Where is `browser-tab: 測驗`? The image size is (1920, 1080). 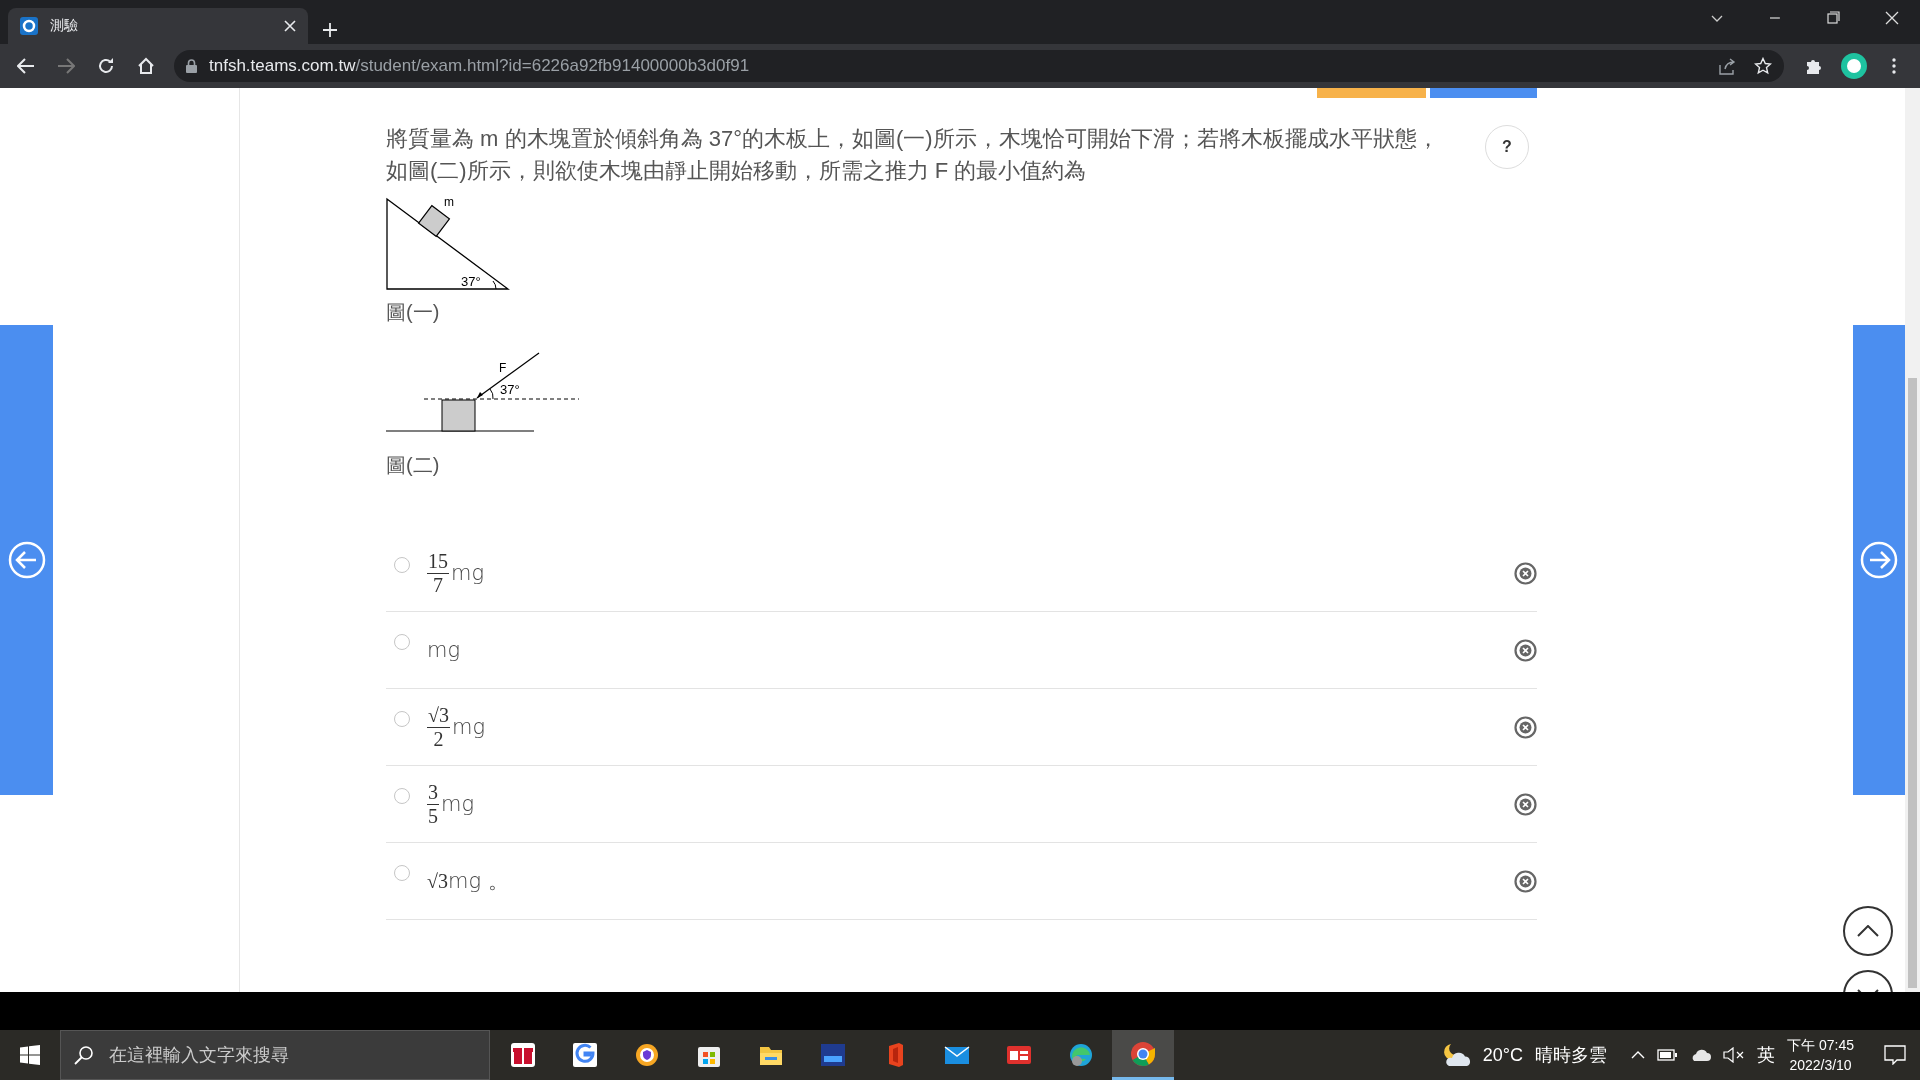 browser-tab: 測驗 is located at coordinates (158, 26).